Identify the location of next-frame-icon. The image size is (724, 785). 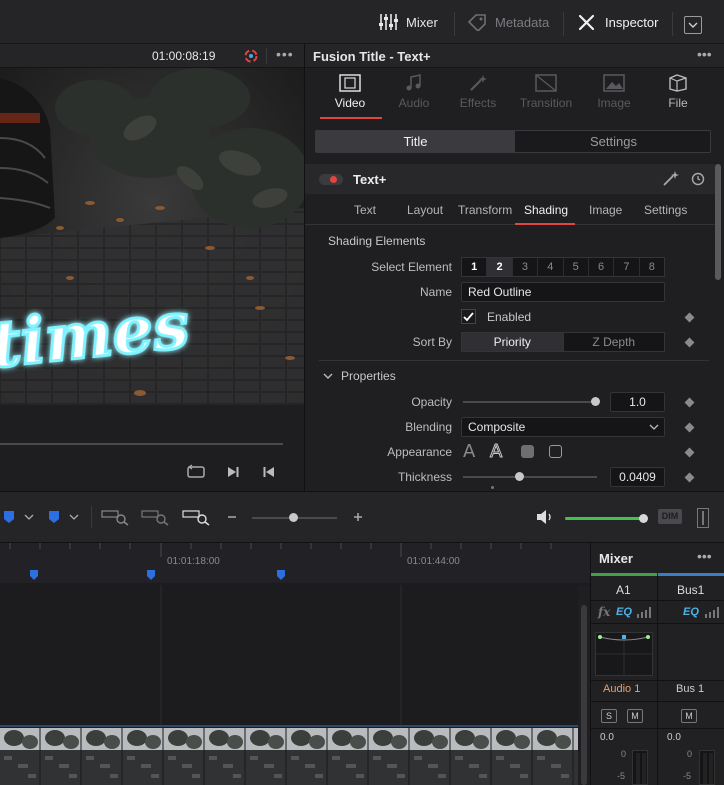
(233, 472).